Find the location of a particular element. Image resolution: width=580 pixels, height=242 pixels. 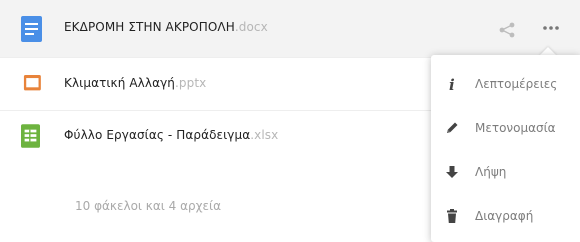

spreadsheet-icon is located at coordinates (30, 136).